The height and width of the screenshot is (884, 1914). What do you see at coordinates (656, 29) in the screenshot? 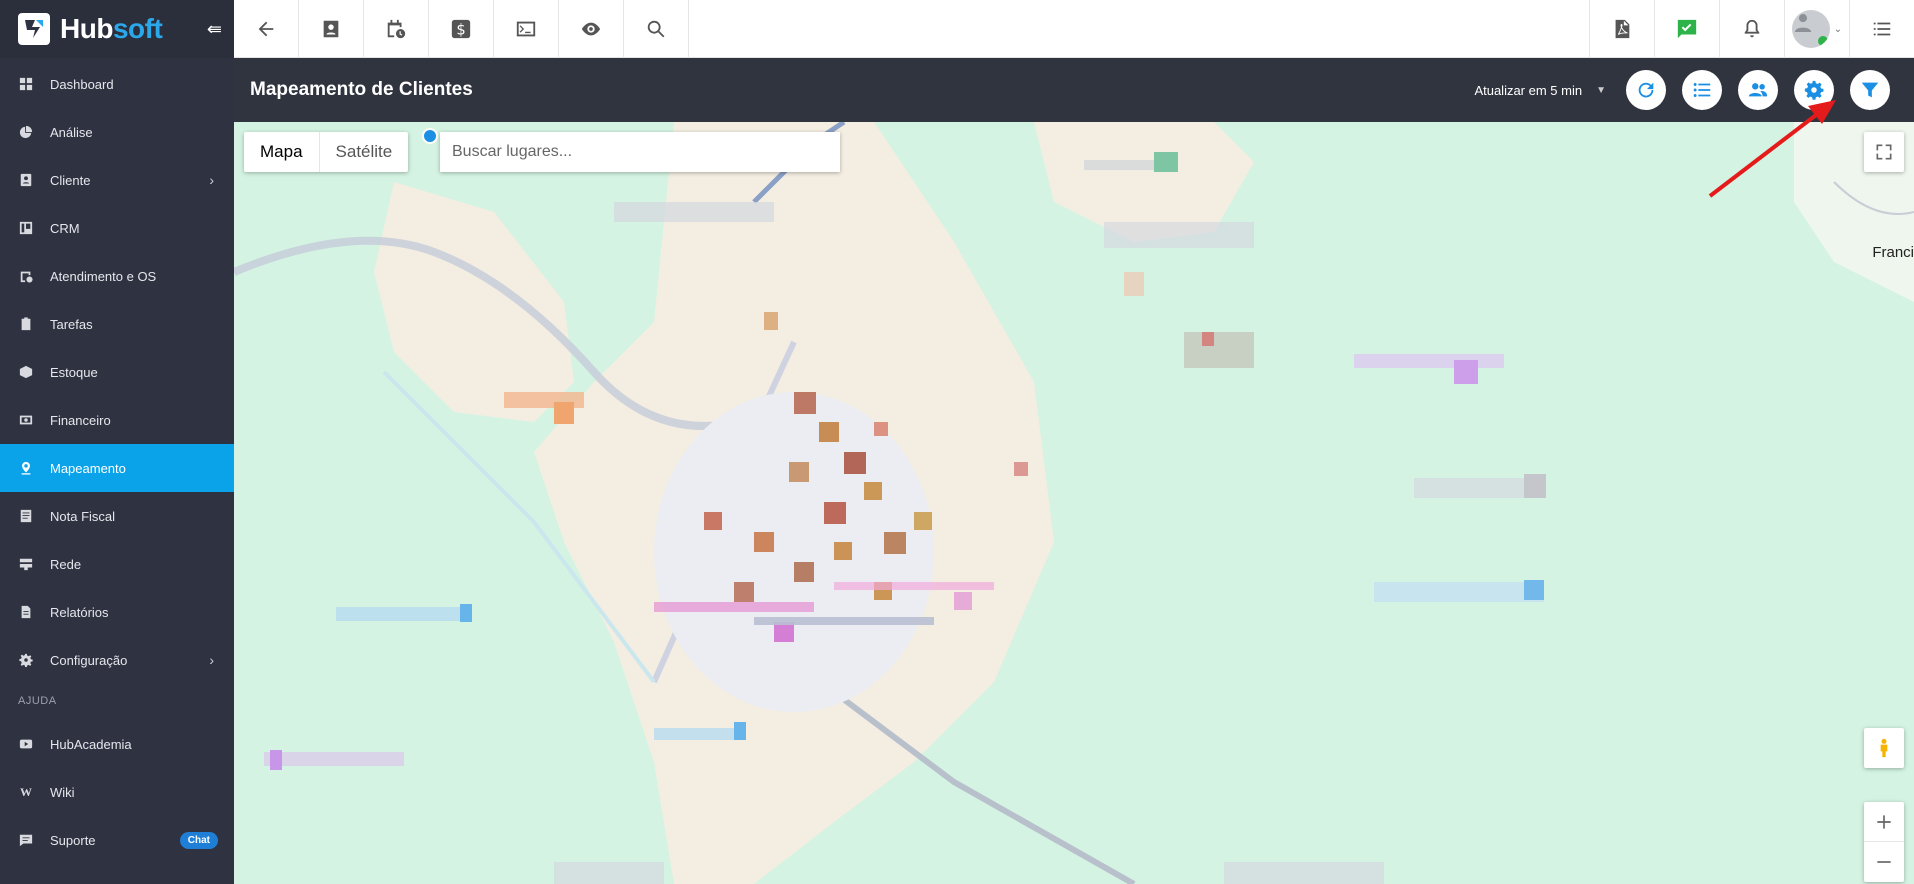
I see `search-button` at bounding box center [656, 29].